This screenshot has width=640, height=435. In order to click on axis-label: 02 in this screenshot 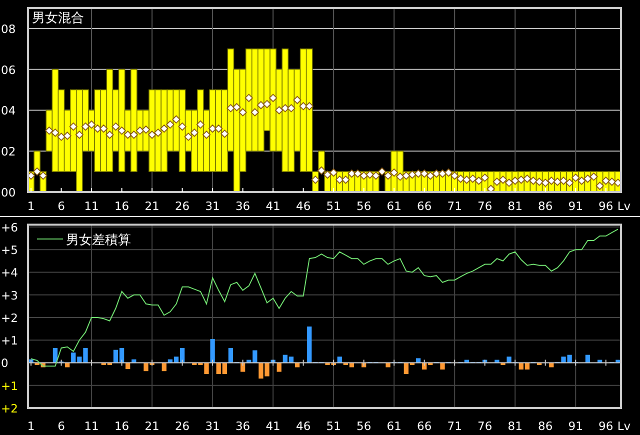, I will do `click(8, 151)`.